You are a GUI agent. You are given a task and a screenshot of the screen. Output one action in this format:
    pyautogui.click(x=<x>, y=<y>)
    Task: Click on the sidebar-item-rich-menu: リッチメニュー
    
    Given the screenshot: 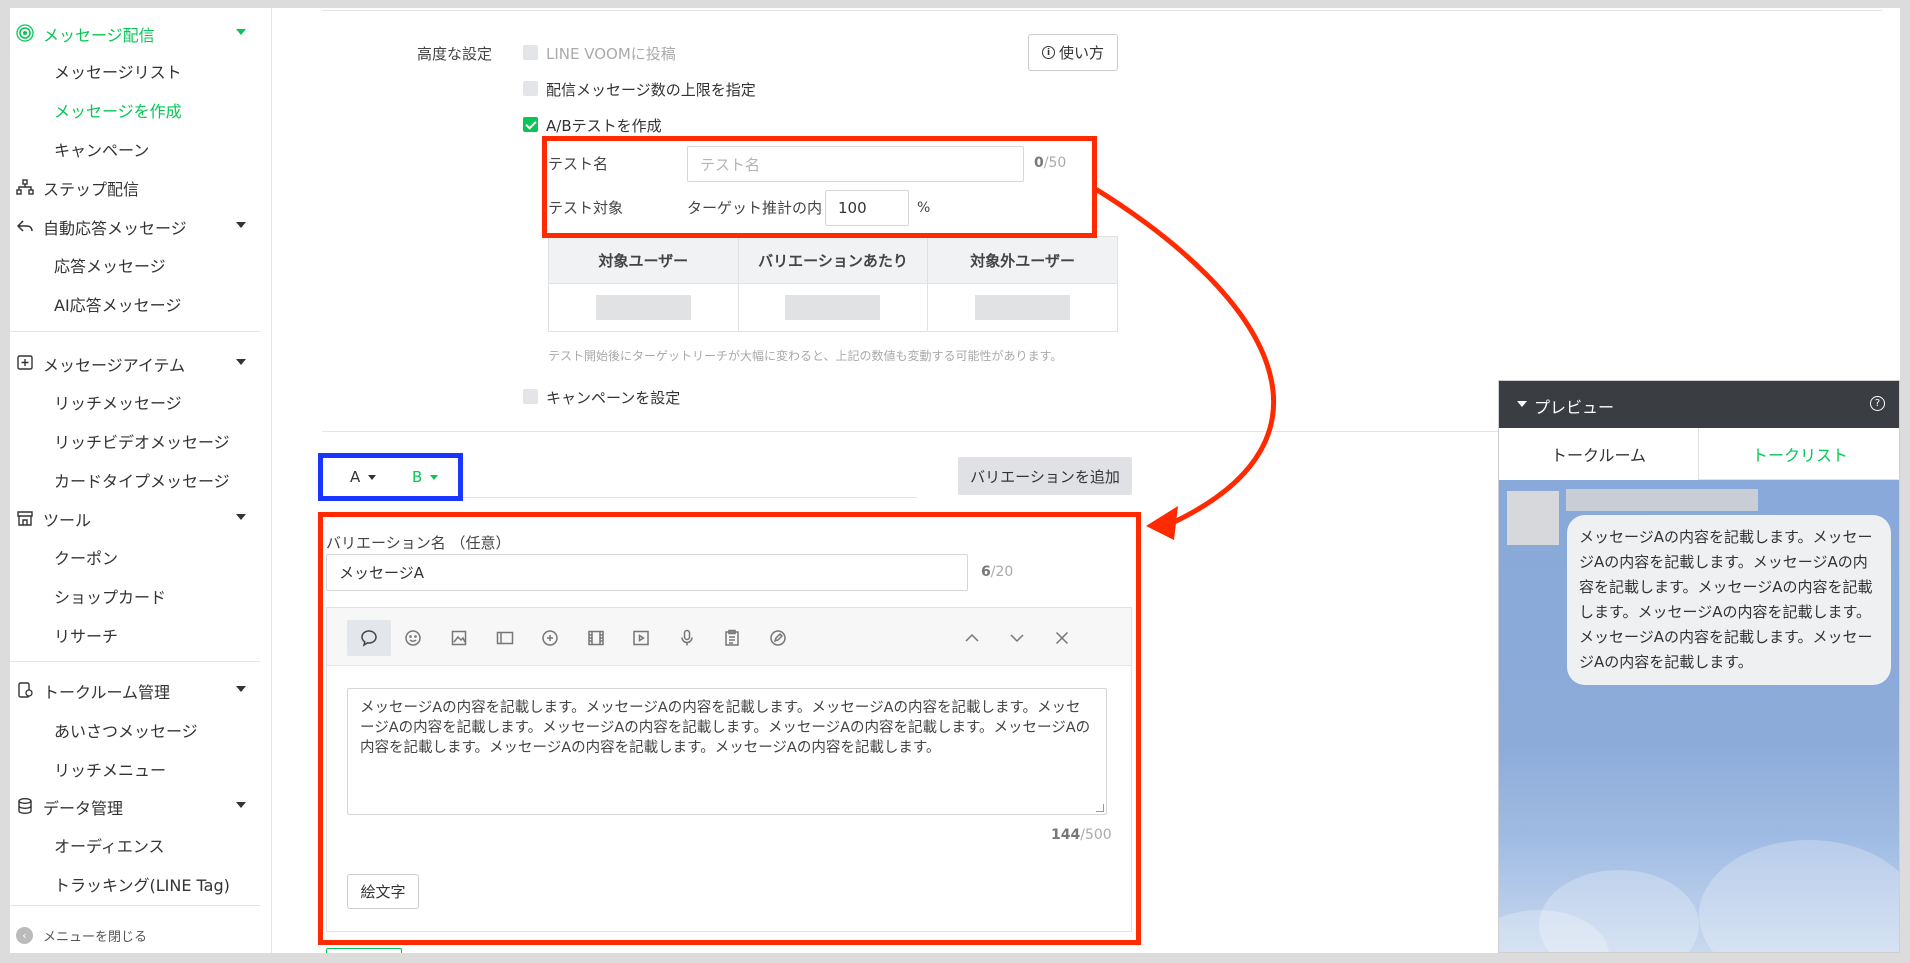 What is the action you would take?
    pyautogui.click(x=110, y=769)
    